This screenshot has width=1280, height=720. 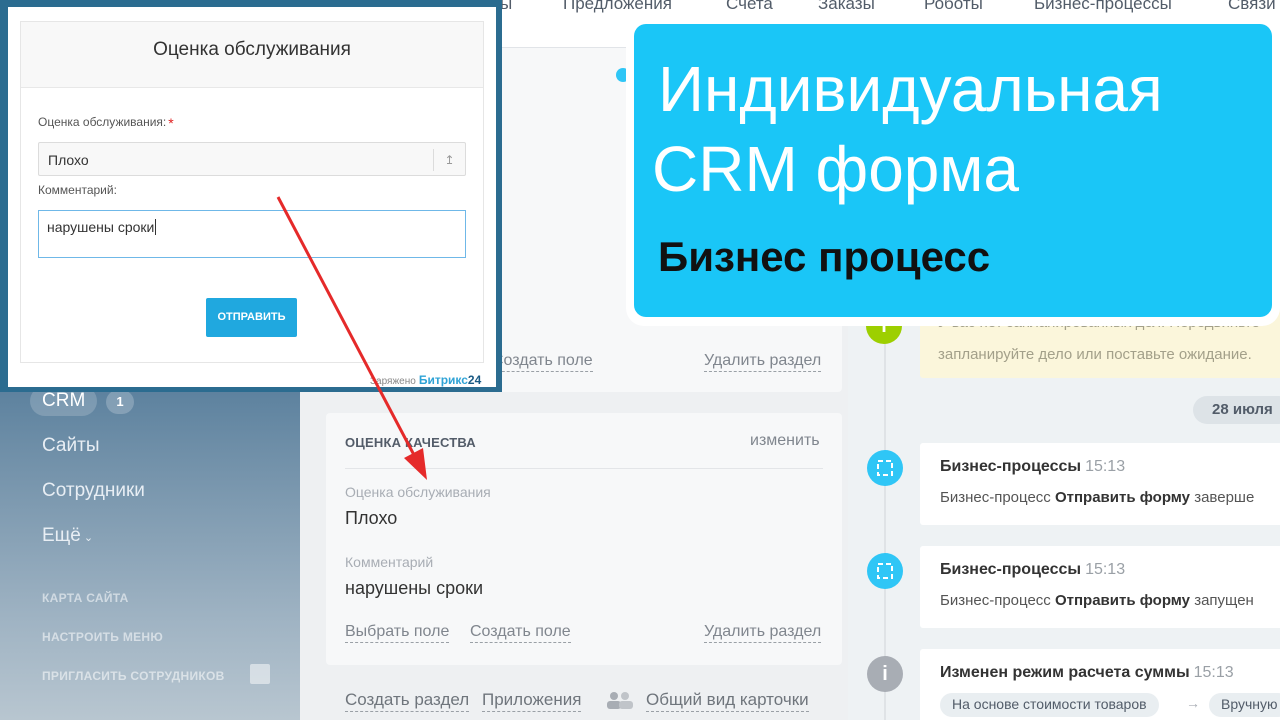 I want to click on comment-field-text: нарушены сроки, so click(x=101, y=227).